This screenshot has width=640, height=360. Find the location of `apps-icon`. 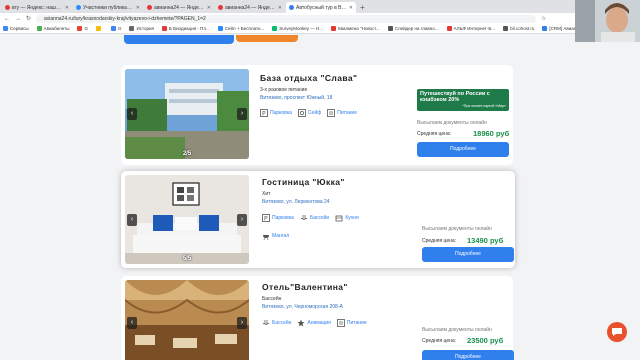

apps-icon is located at coordinates (5, 28).